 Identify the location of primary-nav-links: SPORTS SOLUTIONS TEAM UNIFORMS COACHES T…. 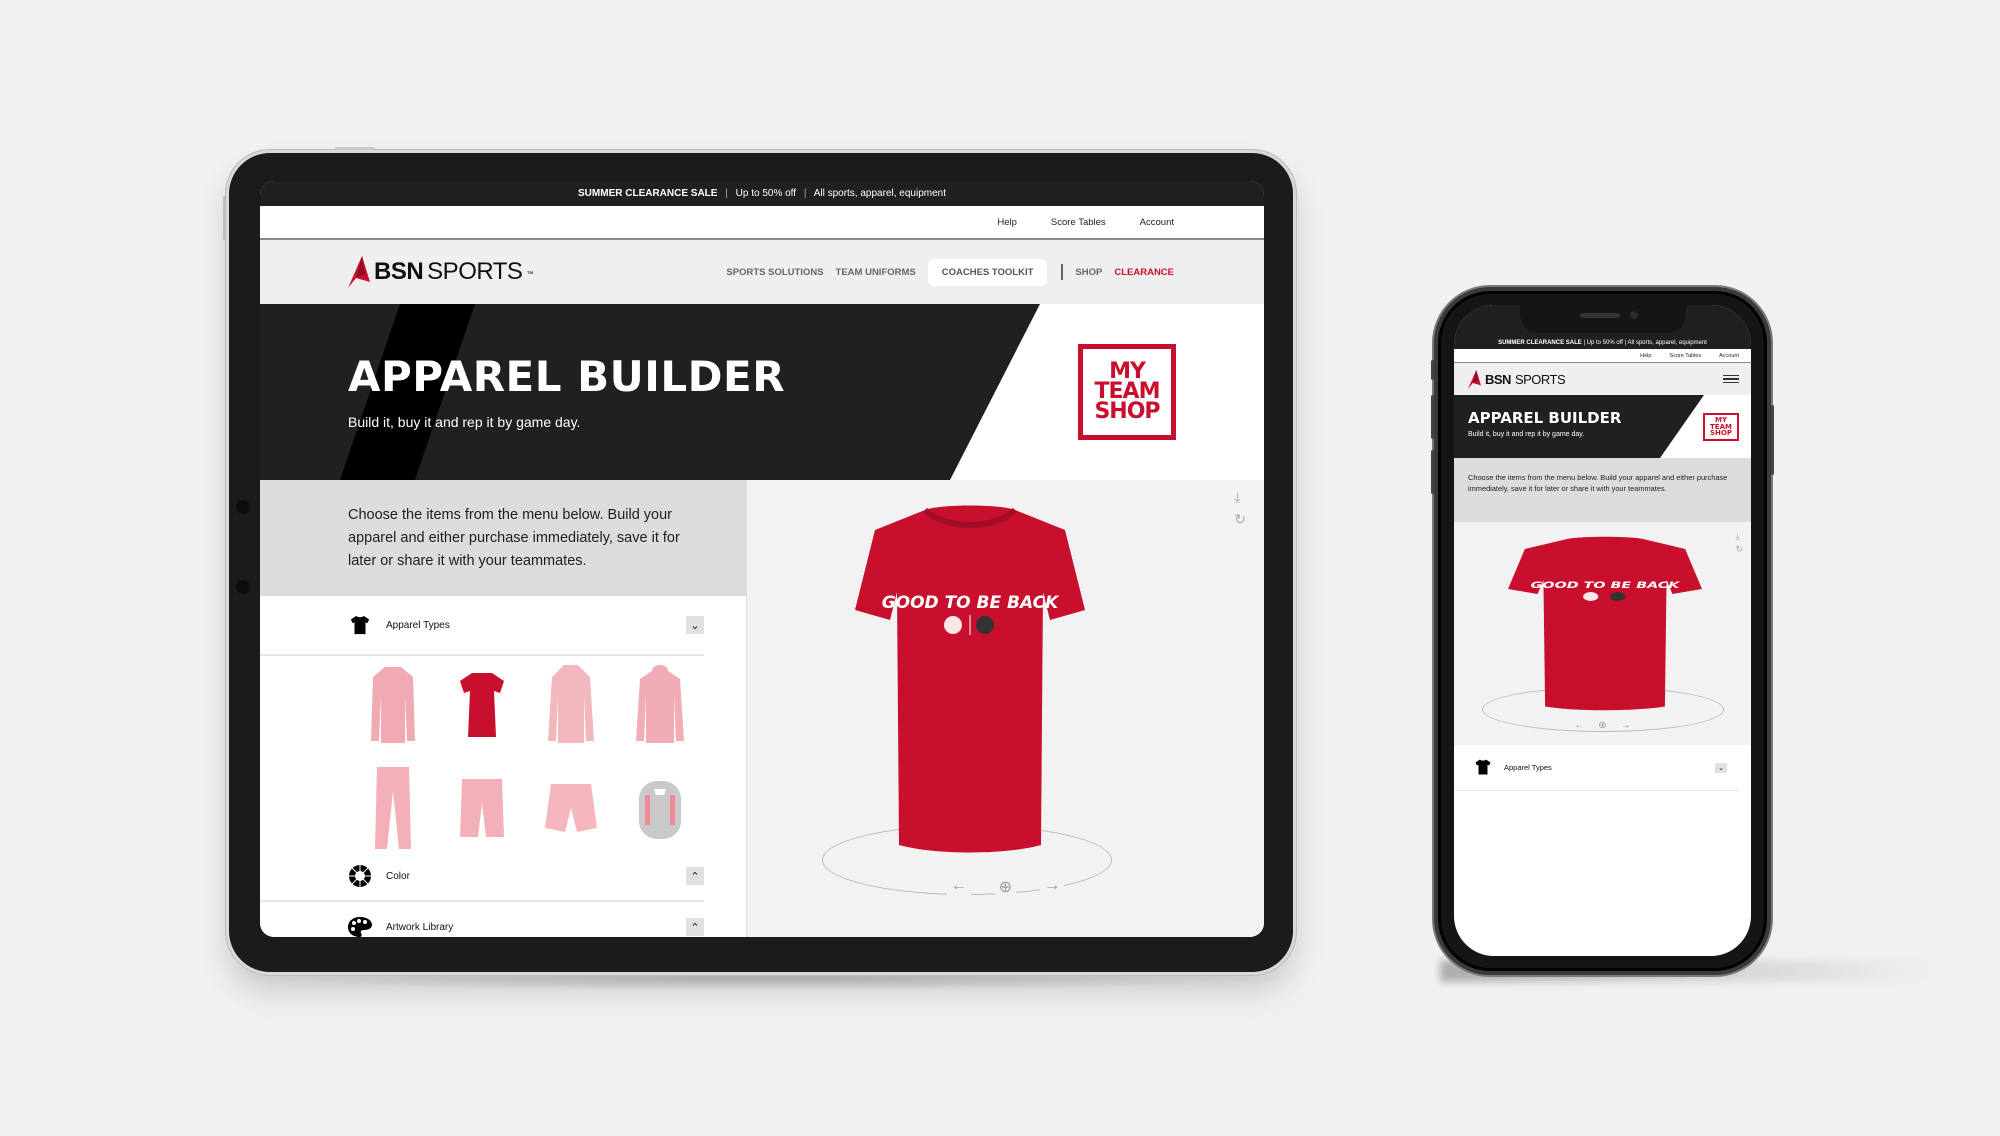
(944, 272).